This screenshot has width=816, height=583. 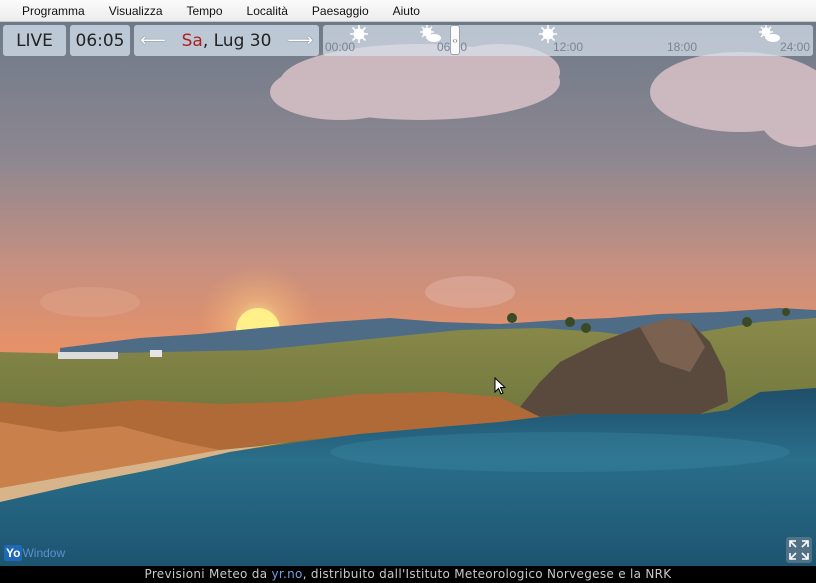 What do you see at coordinates (267, 11) in the screenshot?
I see `menu-localita: Località` at bounding box center [267, 11].